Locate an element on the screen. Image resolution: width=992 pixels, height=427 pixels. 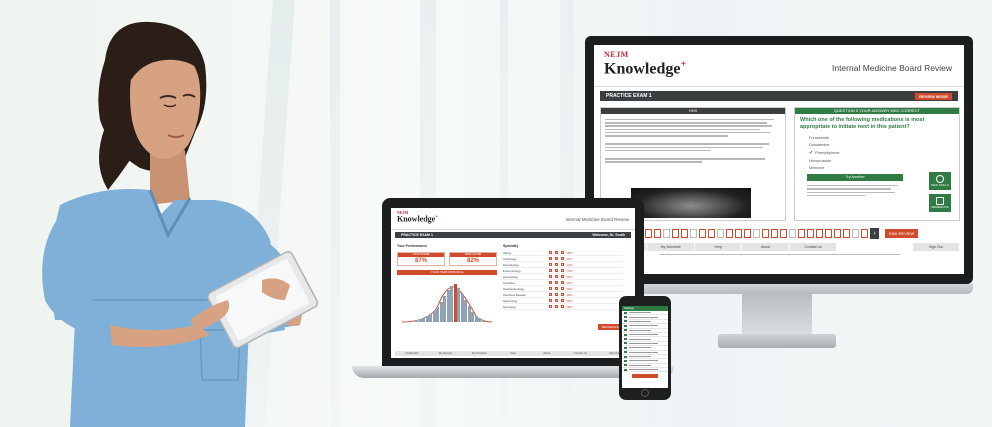
performance-banner: YOUR PERFORMANCE is located at coordinates (447, 272).